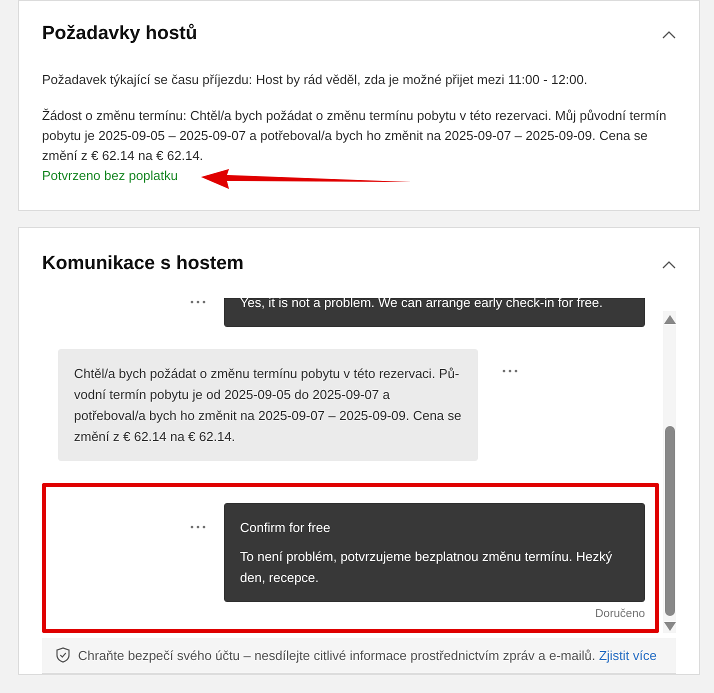 This screenshot has height=693, width=714. Describe the element at coordinates (627, 655) in the screenshot. I see `learn-more-link: Zjistit více` at that location.